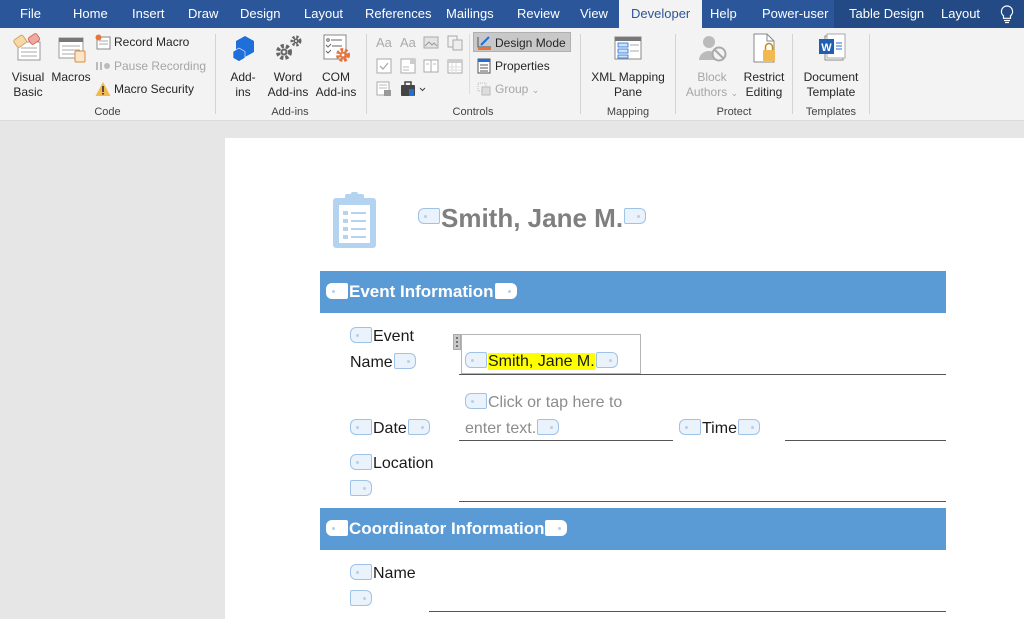 Image resolution: width=1024 pixels, height=619 pixels. What do you see at coordinates (288, 66) in the screenshot?
I see `word-addins-button: Word Add-ins` at bounding box center [288, 66].